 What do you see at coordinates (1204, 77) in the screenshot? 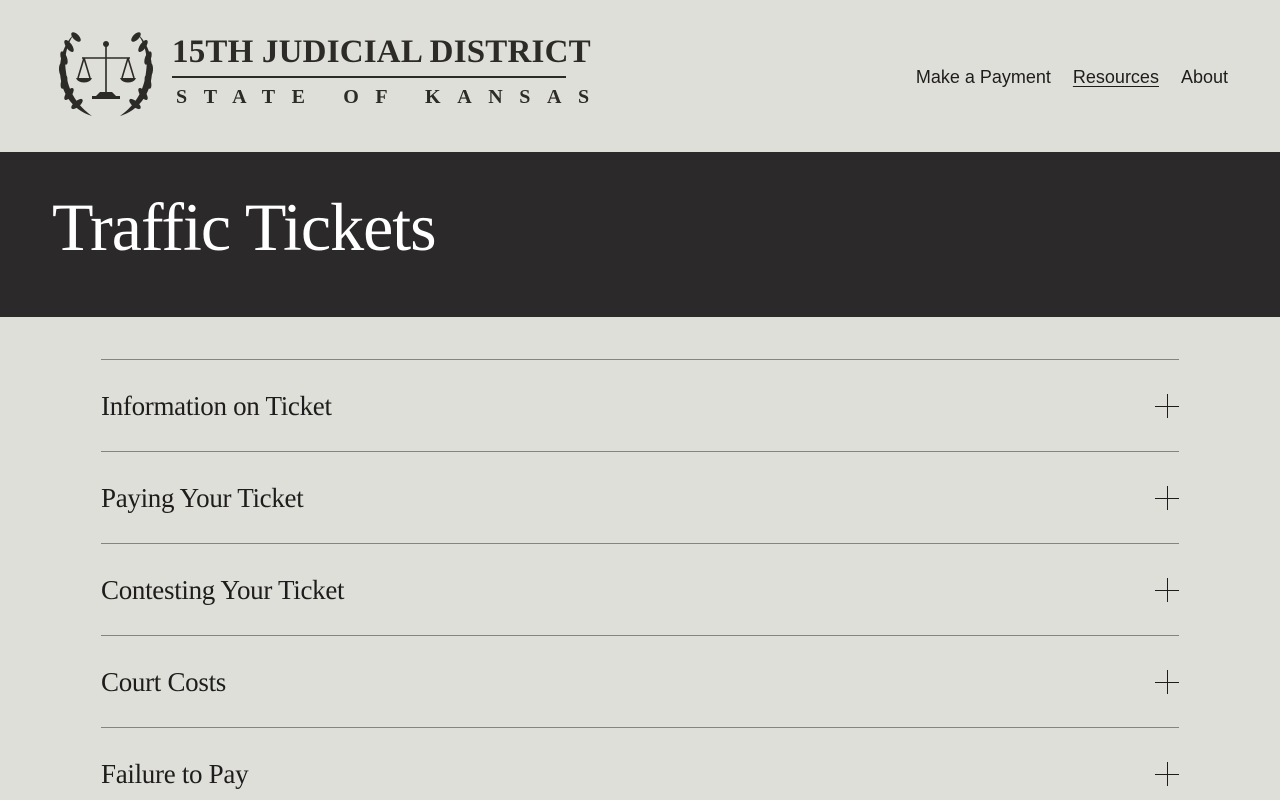
I see `nav-about: About` at bounding box center [1204, 77].